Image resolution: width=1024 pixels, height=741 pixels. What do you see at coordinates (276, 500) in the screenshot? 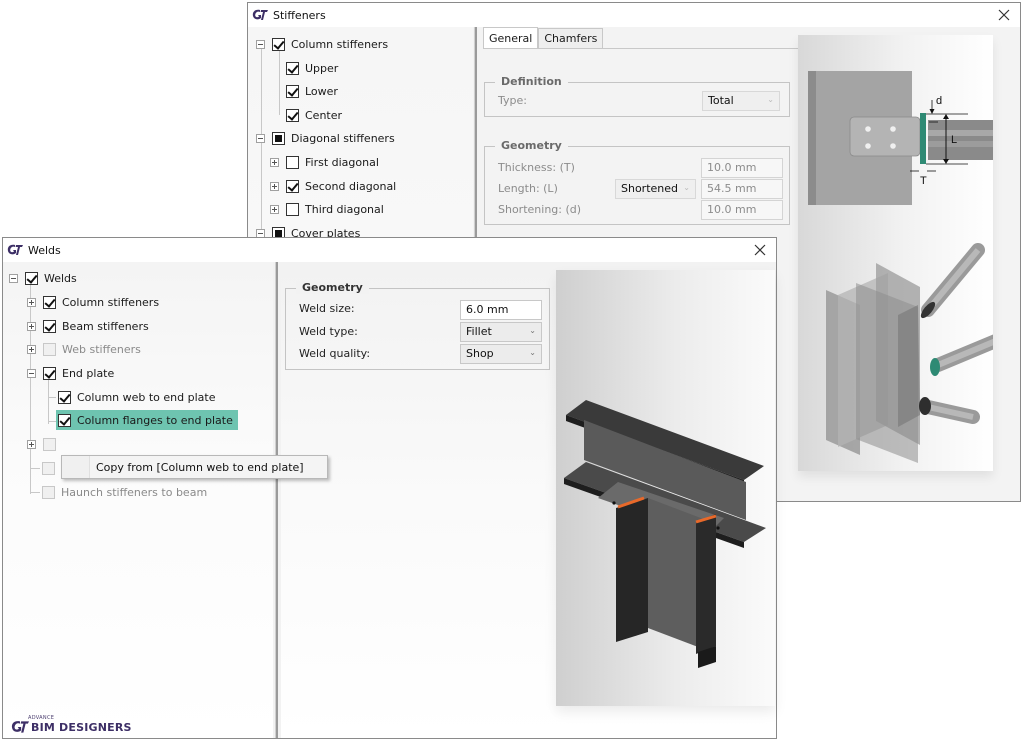
I see `splitter` at bounding box center [276, 500].